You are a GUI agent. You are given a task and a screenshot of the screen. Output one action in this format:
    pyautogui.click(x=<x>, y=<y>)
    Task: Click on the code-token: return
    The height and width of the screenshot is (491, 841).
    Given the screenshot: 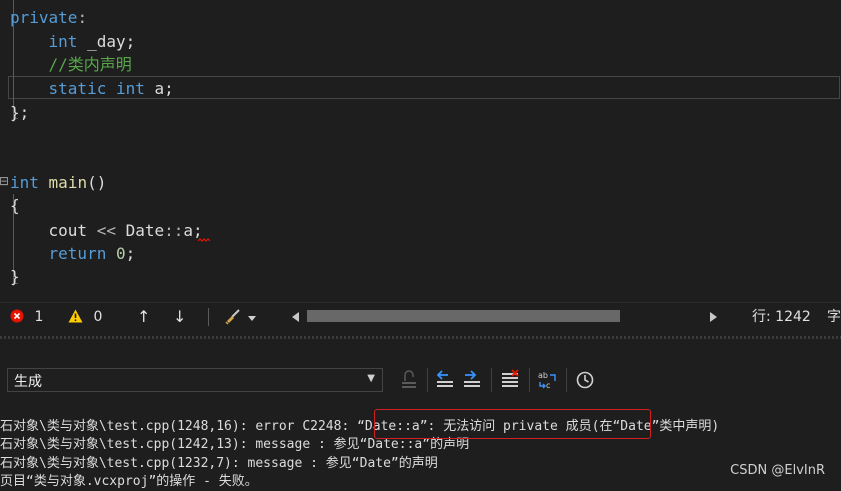 What is the action you would take?
    pyautogui.click(x=77, y=253)
    